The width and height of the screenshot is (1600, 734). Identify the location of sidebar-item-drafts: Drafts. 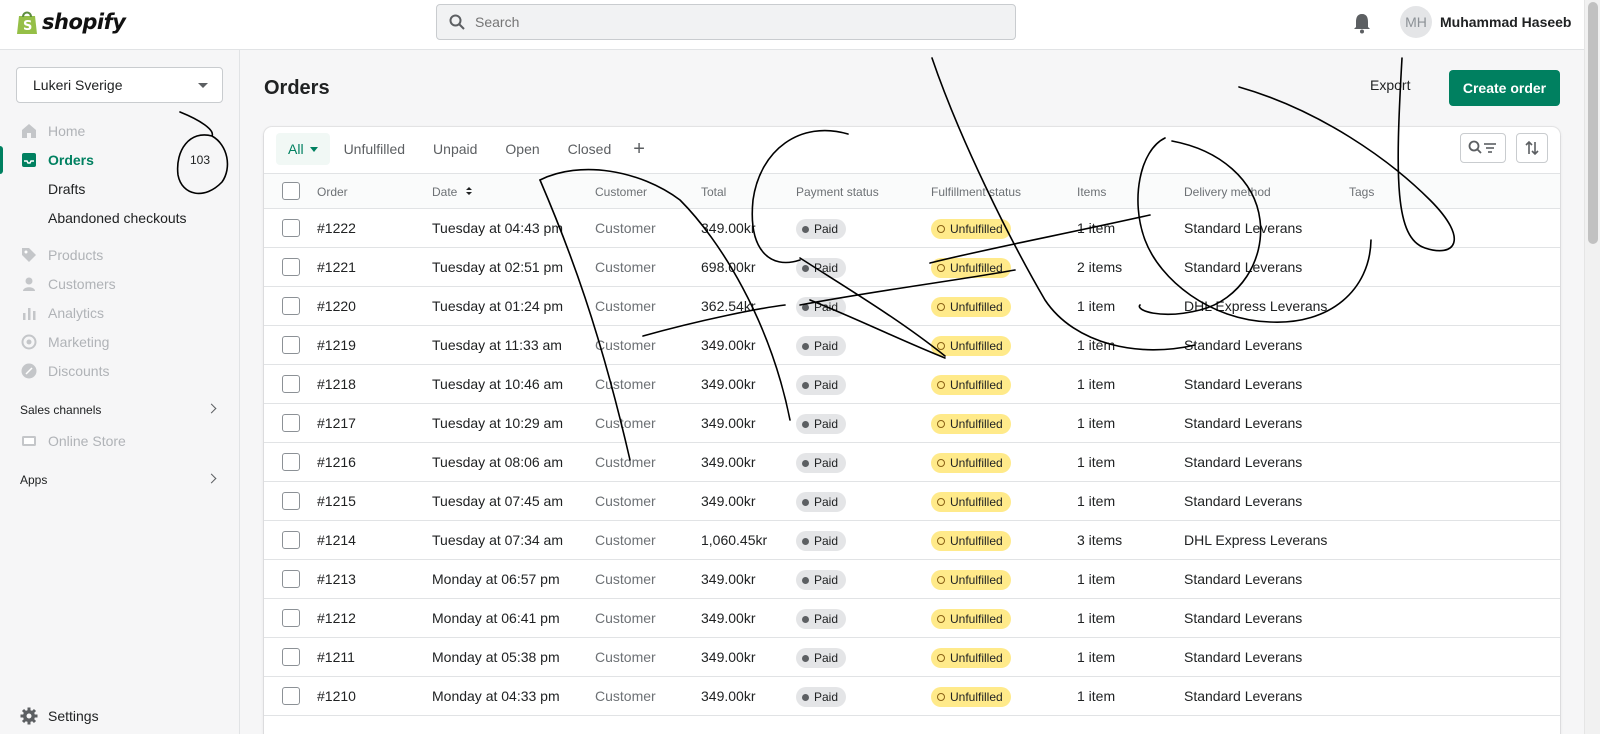
(120, 189).